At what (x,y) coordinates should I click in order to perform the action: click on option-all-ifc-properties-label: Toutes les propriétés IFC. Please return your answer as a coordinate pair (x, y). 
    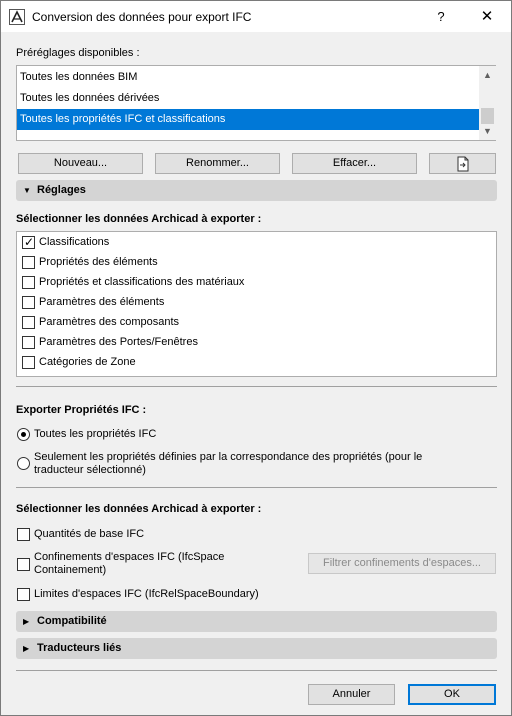
    Looking at the image, I should click on (95, 434).